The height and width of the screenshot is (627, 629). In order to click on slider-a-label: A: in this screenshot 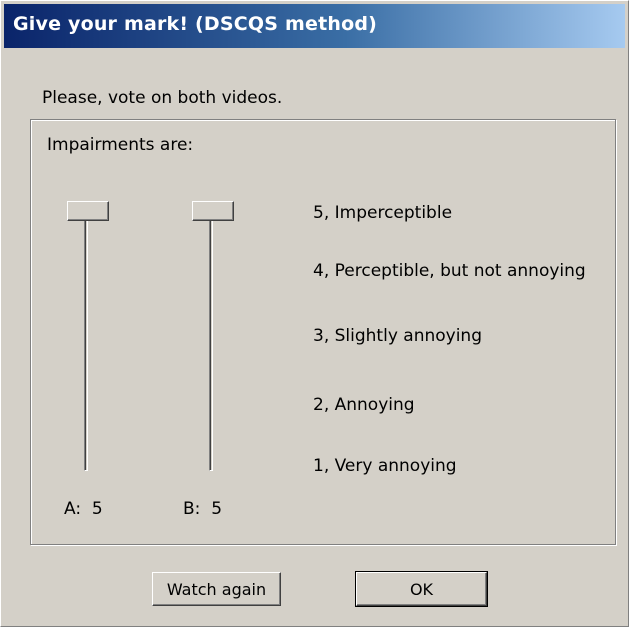, I will do `click(73, 509)`.